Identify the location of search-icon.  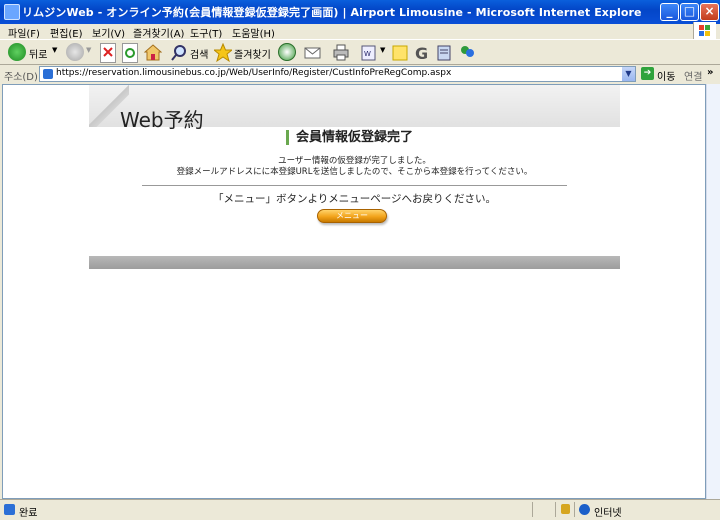
(179, 53).